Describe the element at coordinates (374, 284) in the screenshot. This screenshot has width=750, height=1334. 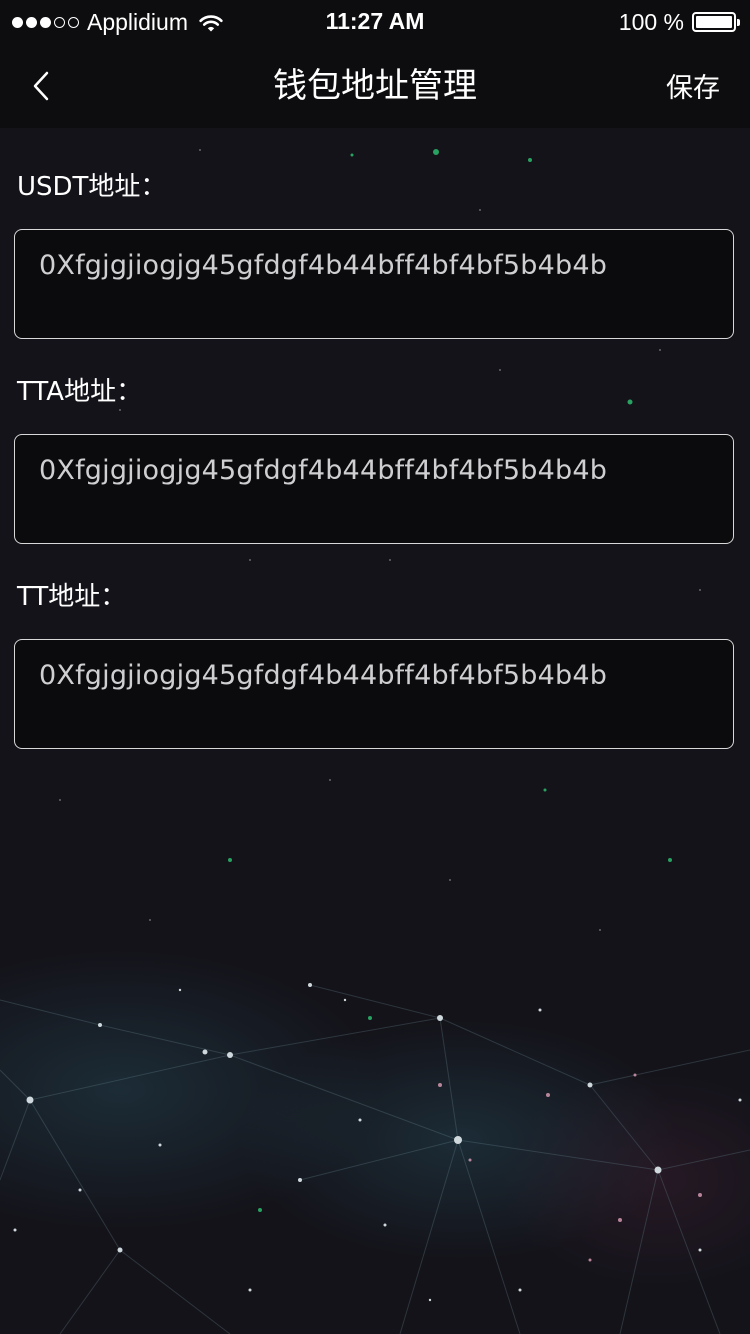
I see `usdt-address-field: 0Xfgjgjiogjg45gfdgf4b44bff4bf4bf5b4b4b` at that location.